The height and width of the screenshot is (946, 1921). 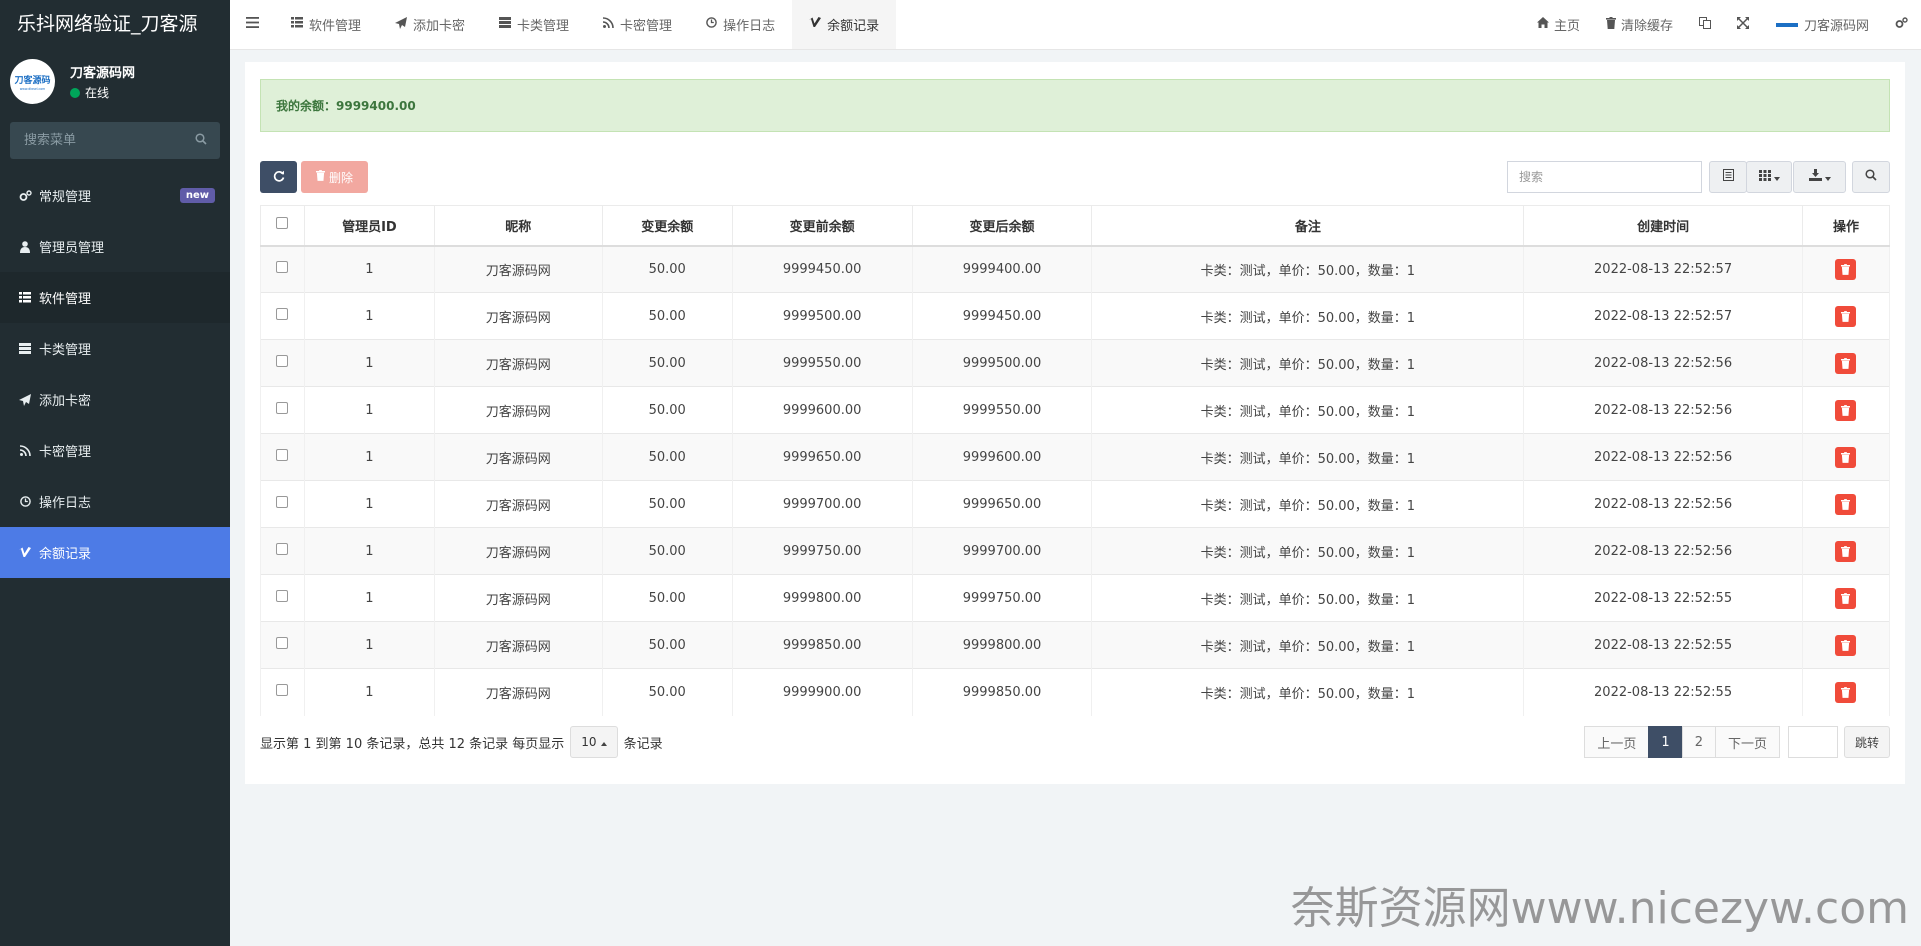 I want to click on home-link: 主页, so click(x=1558, y=24).